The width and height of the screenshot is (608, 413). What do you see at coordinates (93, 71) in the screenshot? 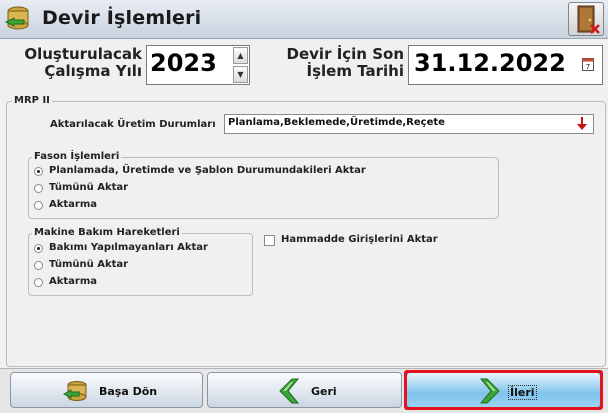
I see `year-label-line2: Çalışma Yılı` at bounding box center [93, 71].